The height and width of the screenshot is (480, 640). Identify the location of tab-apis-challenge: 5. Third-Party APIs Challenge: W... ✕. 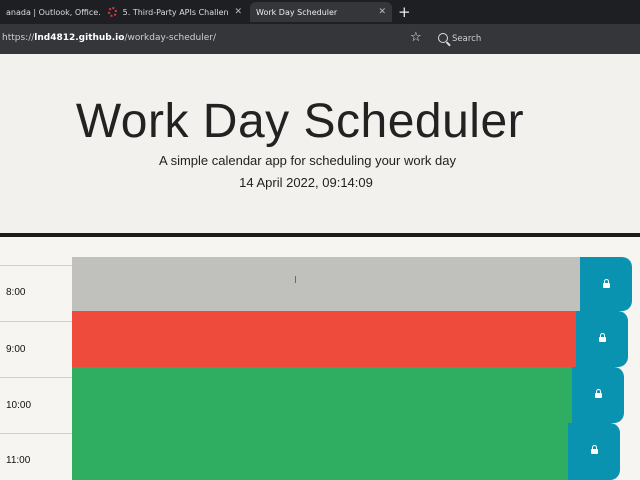
(175, 12).